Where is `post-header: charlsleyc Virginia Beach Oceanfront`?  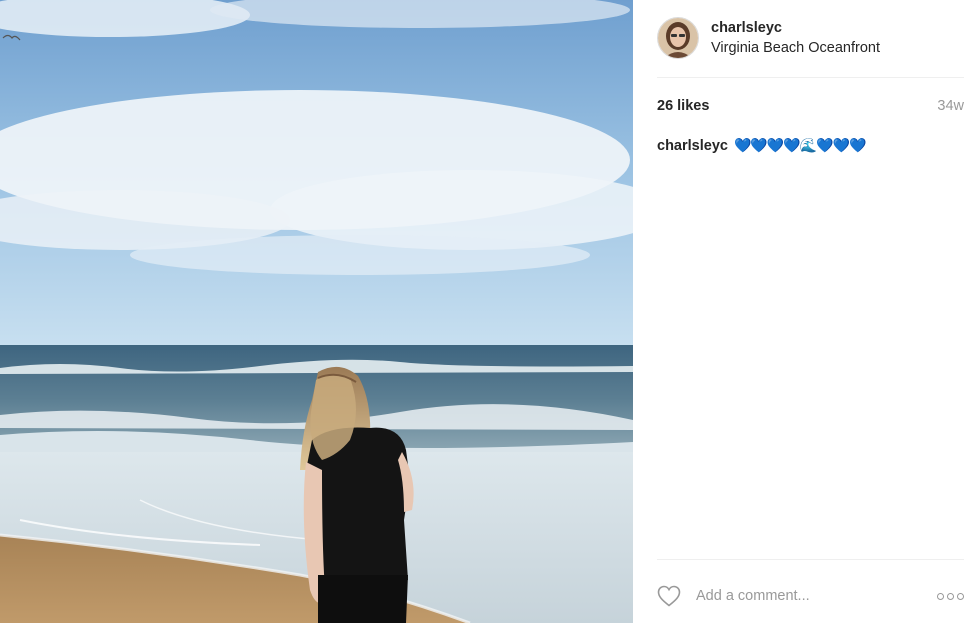
post-header: charlsleyc Virginia Beach Oceanfront is located at coordinates (810, 38).